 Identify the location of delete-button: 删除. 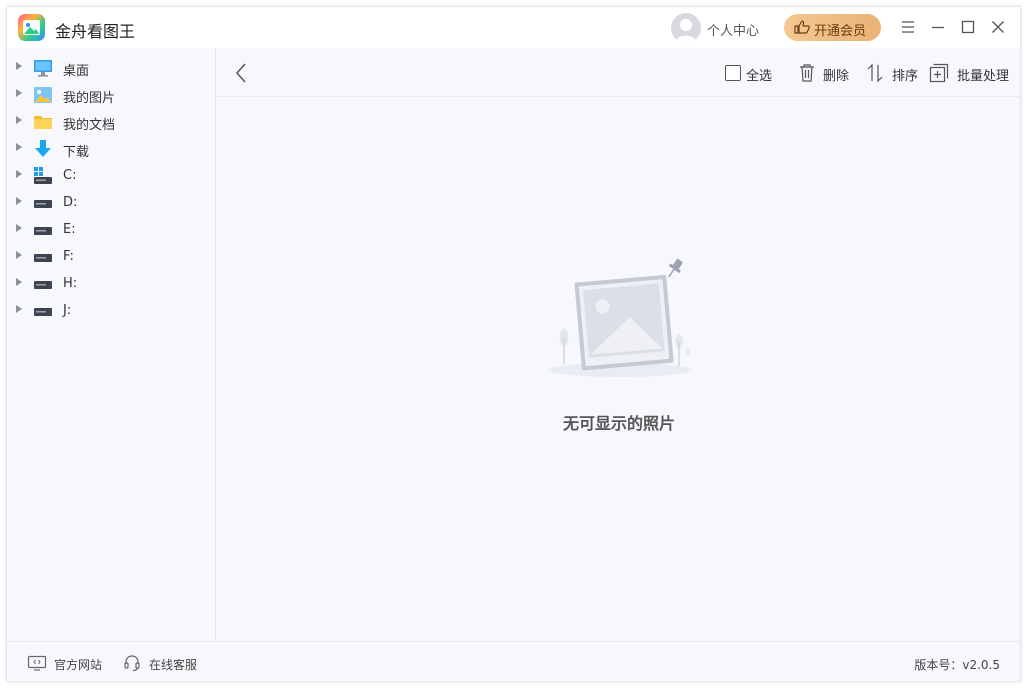
(826, 73).